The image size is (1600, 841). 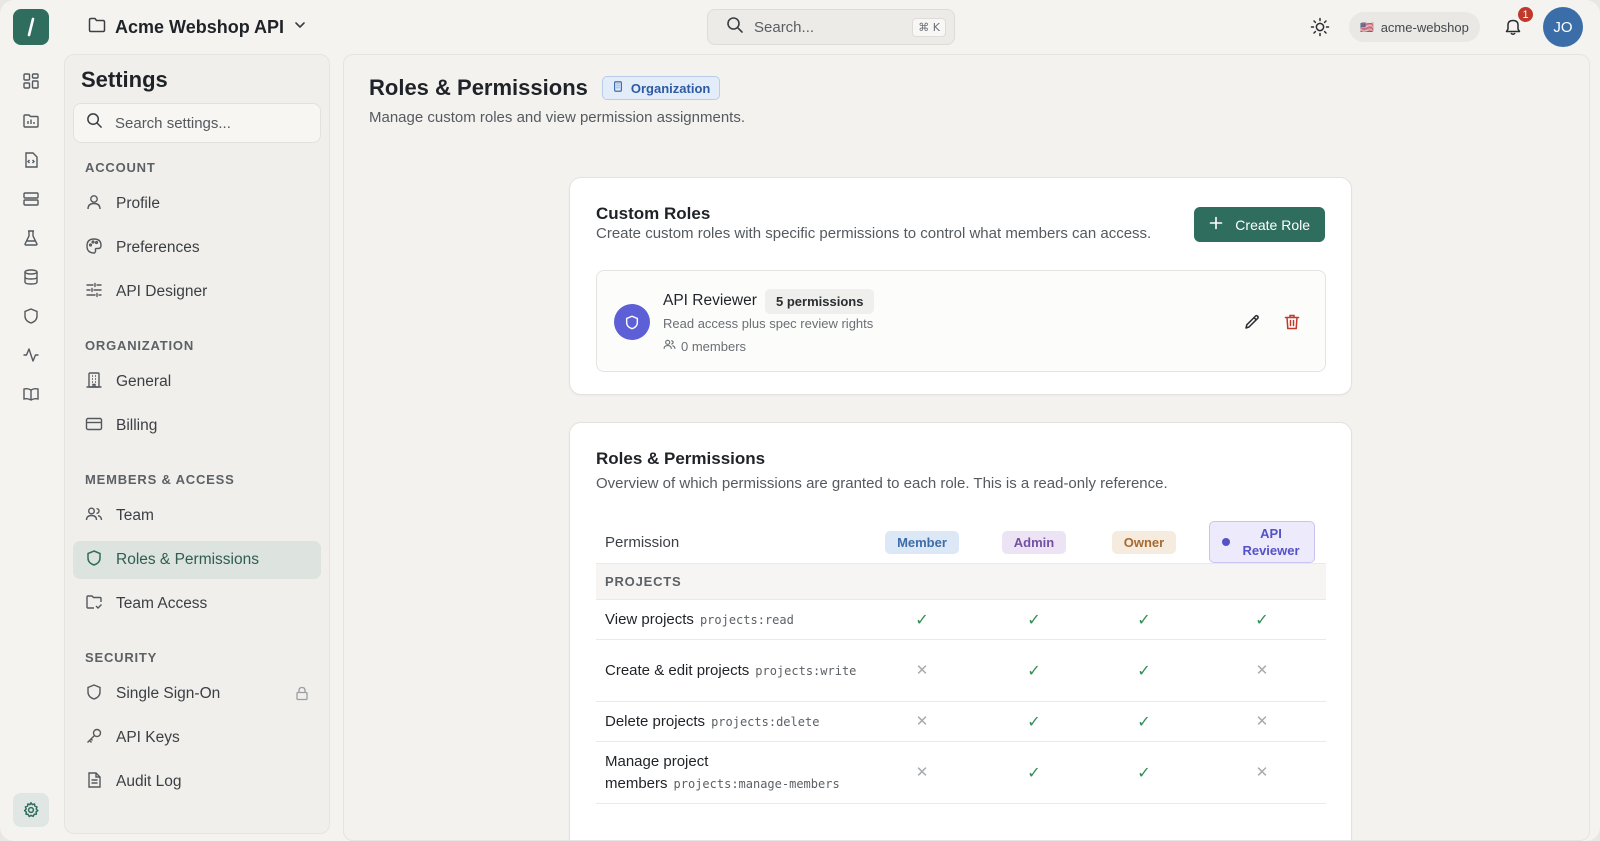 I want to click on role-name: API Reviewer, so click(x=710, y=300).